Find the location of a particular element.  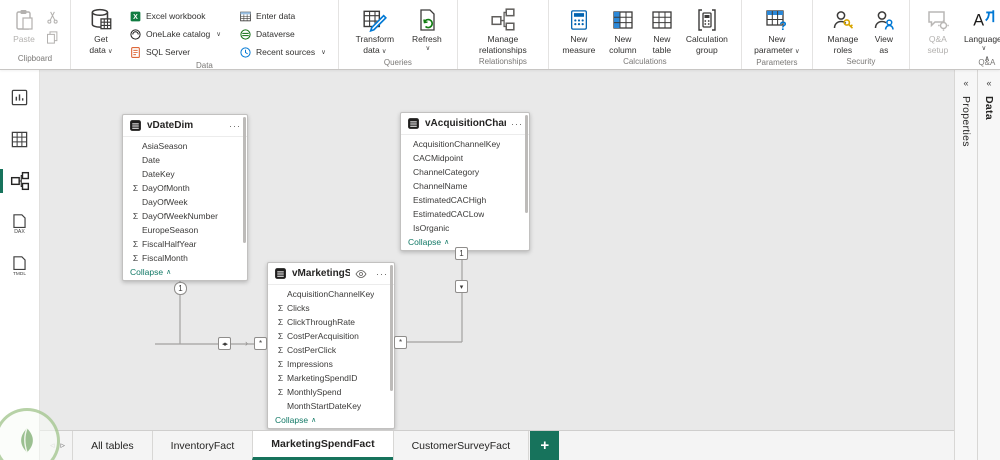

field-row: Σ CostPerAcquisition is located at coordinates (331, 336).